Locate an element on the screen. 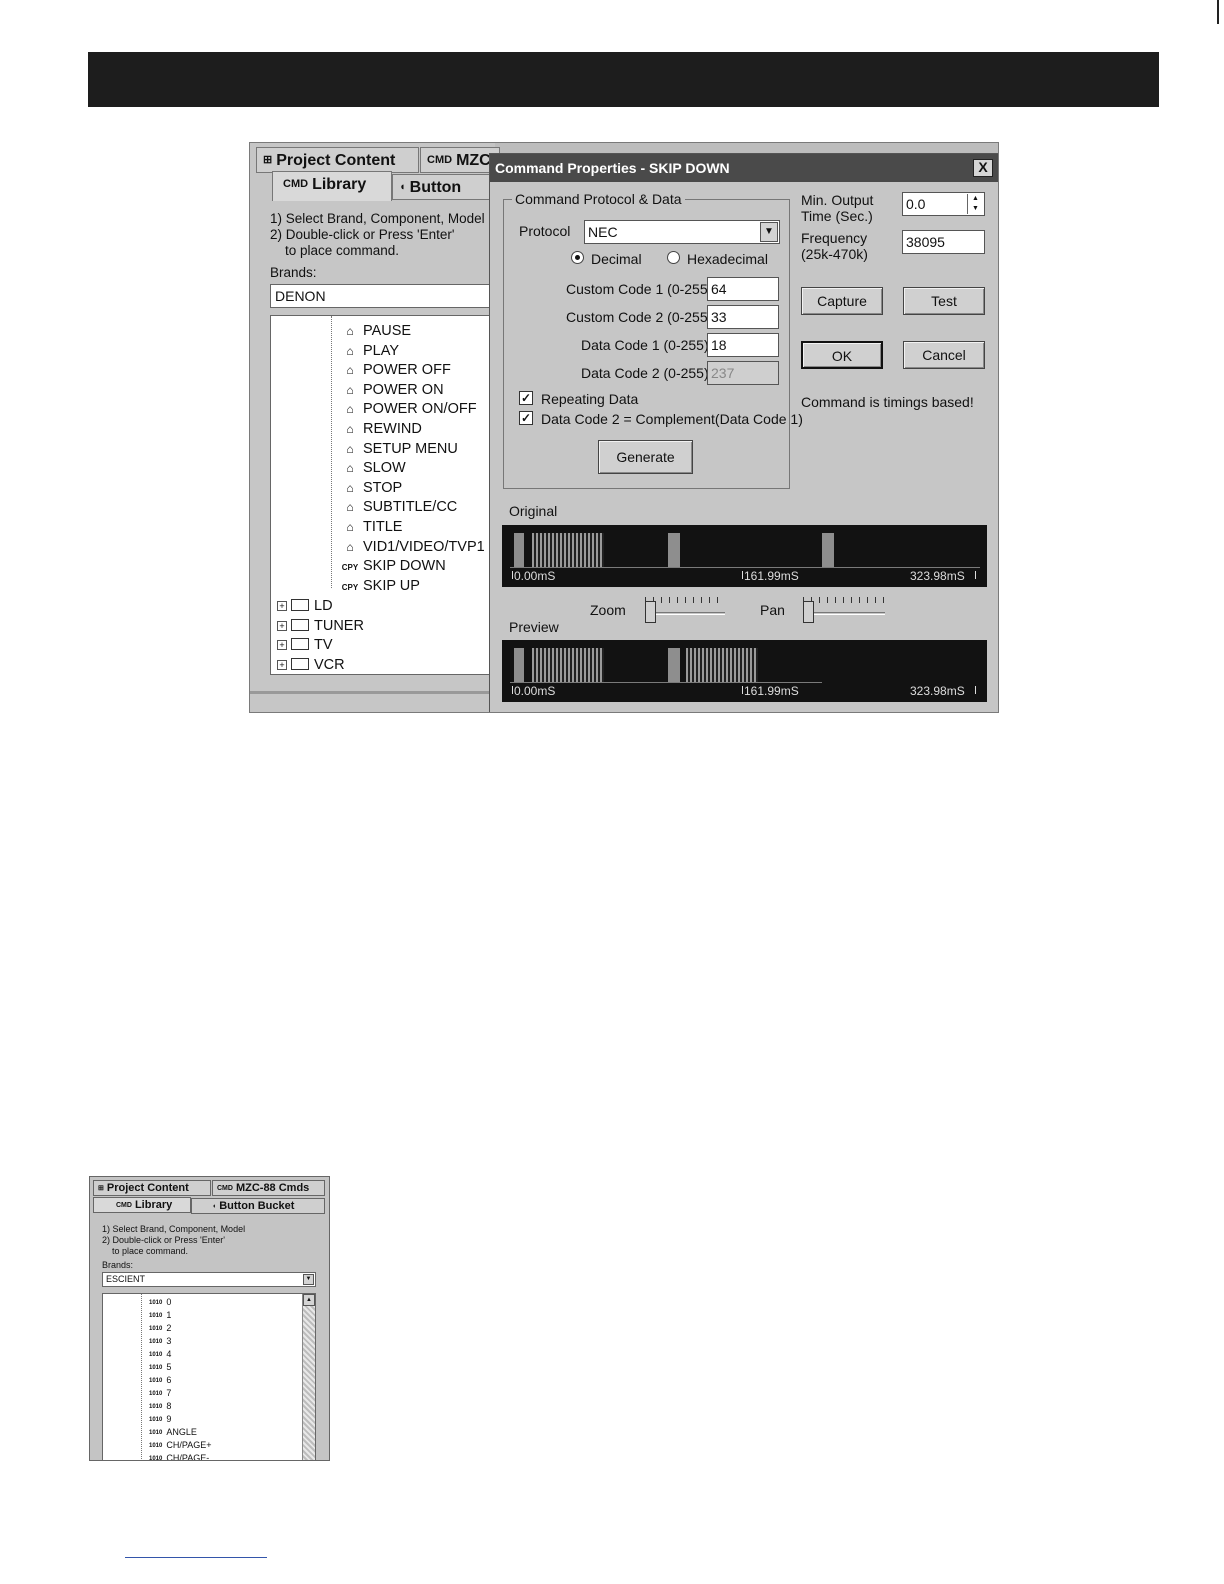 The height and width of the screenshot is (1584, 1224). zoom-slider is located at coordinates (685, 609).